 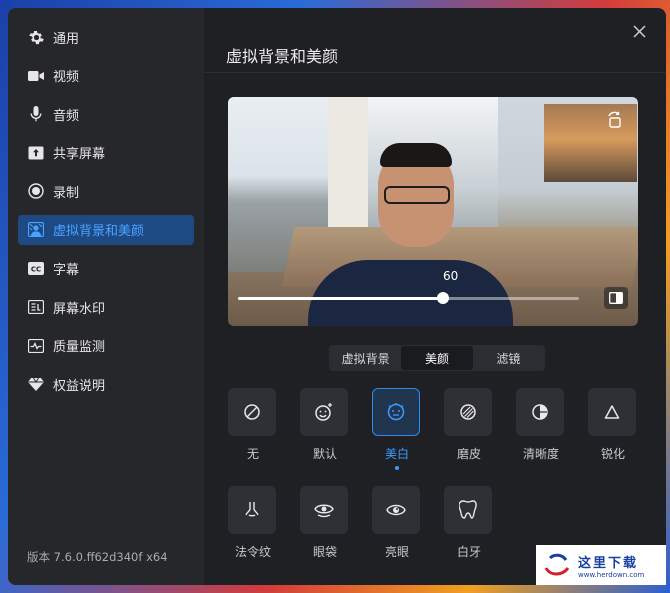 I want to click on sidebar-item-share-screen: 共享屏幕, so click(x=106, y=153).